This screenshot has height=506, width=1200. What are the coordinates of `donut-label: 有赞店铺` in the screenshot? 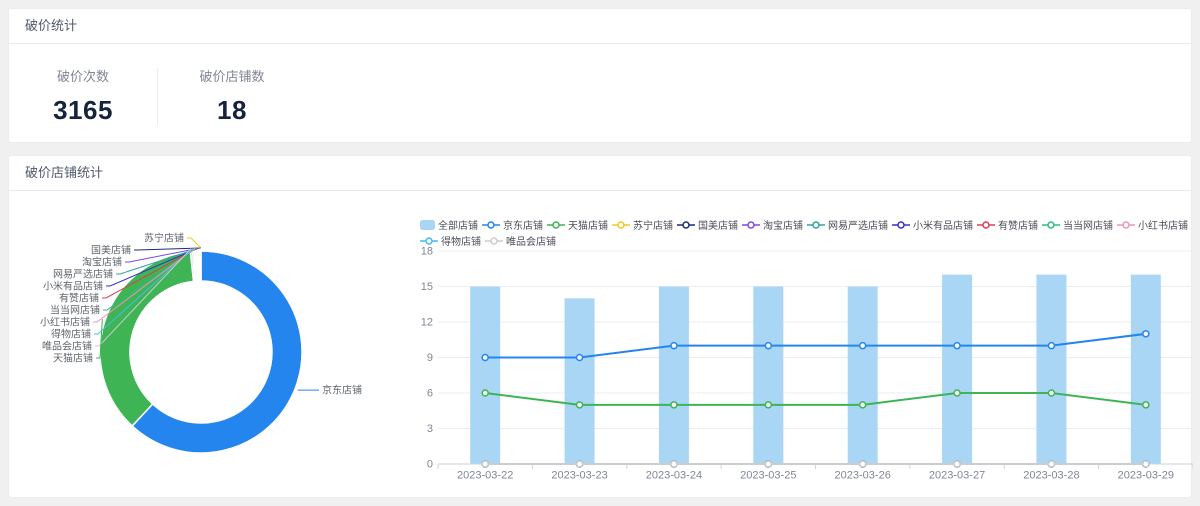 It's located at (79, 298).